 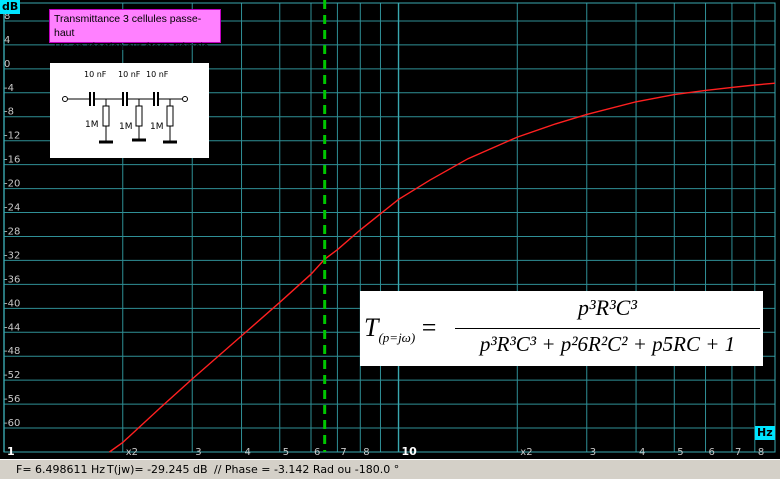 What do you see at coordinates (157, 74) in the screenshot?
I see `cap-label-3: 10 nF` at bounding box center [157, 74].